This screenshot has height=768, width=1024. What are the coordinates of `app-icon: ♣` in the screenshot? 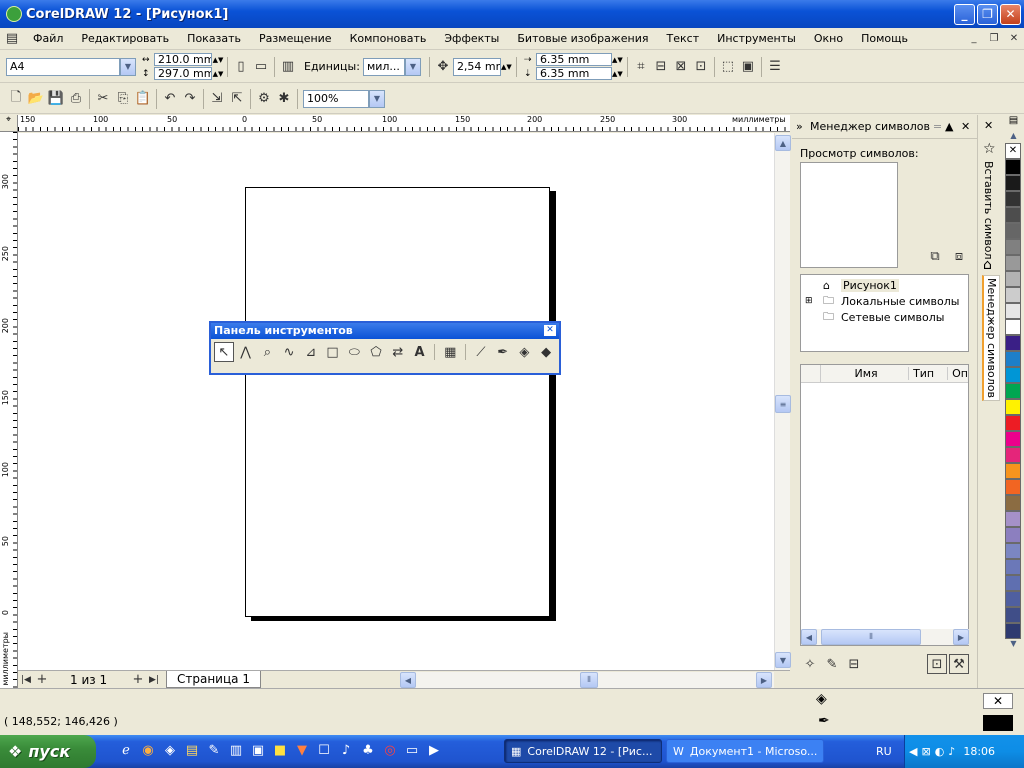 It's located at (368, 750).